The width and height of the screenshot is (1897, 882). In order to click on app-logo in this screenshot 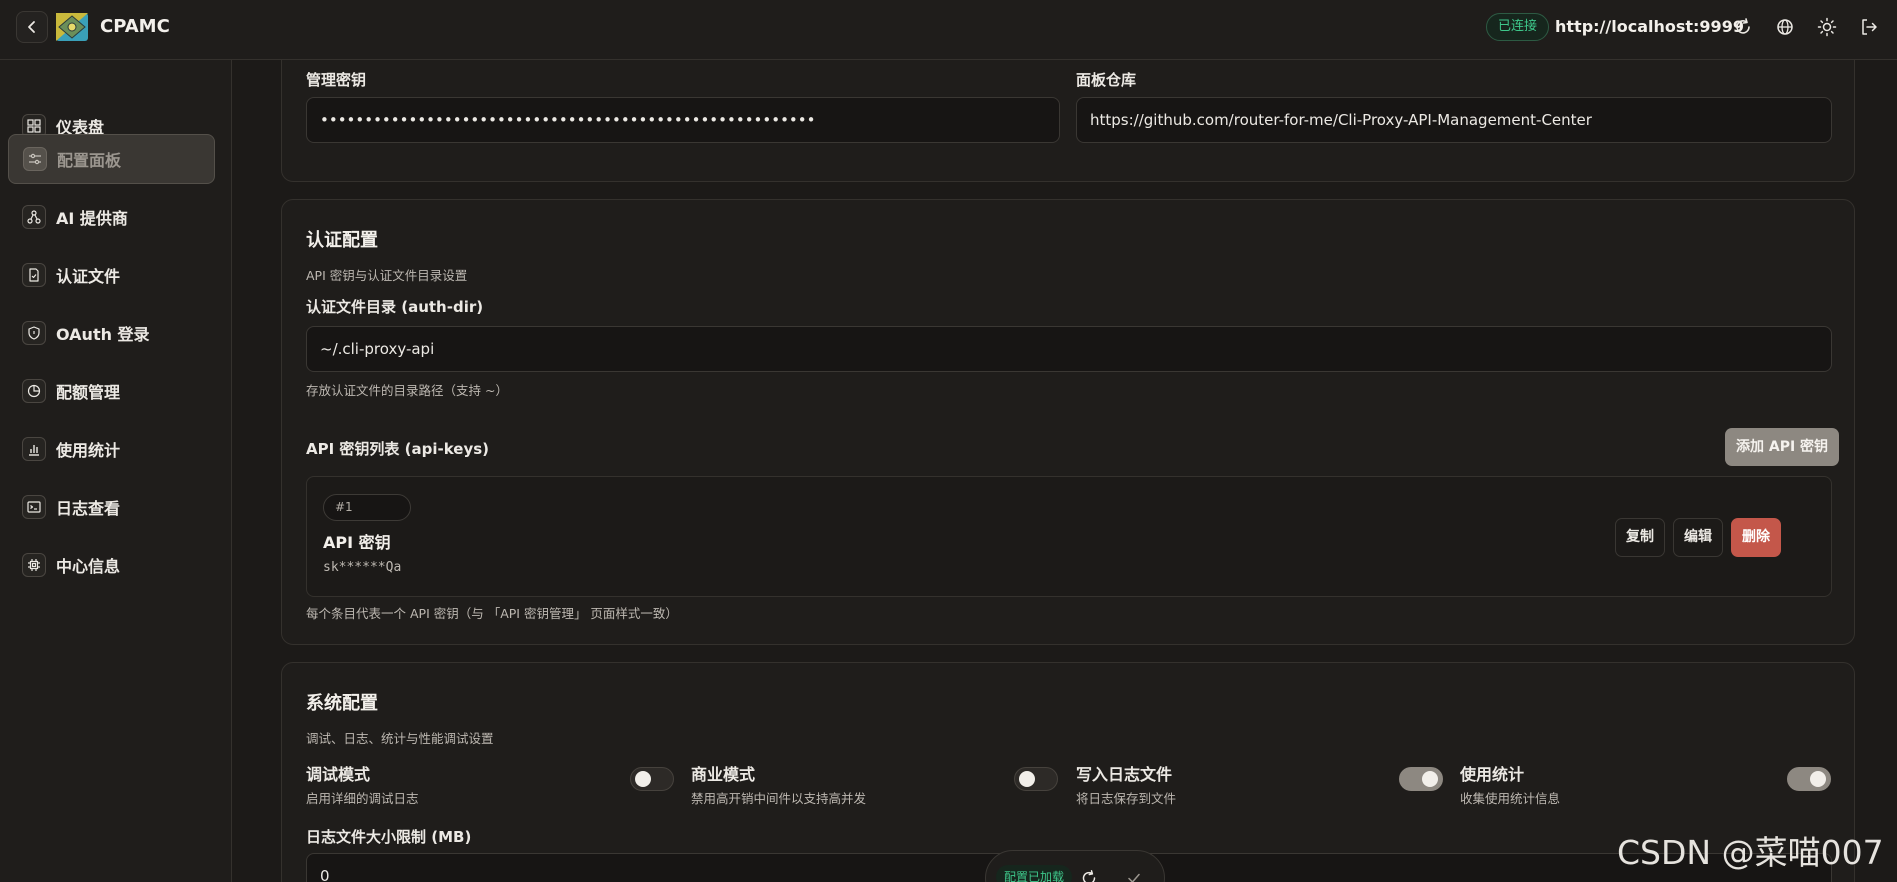, I will do `click(72, 27)`.